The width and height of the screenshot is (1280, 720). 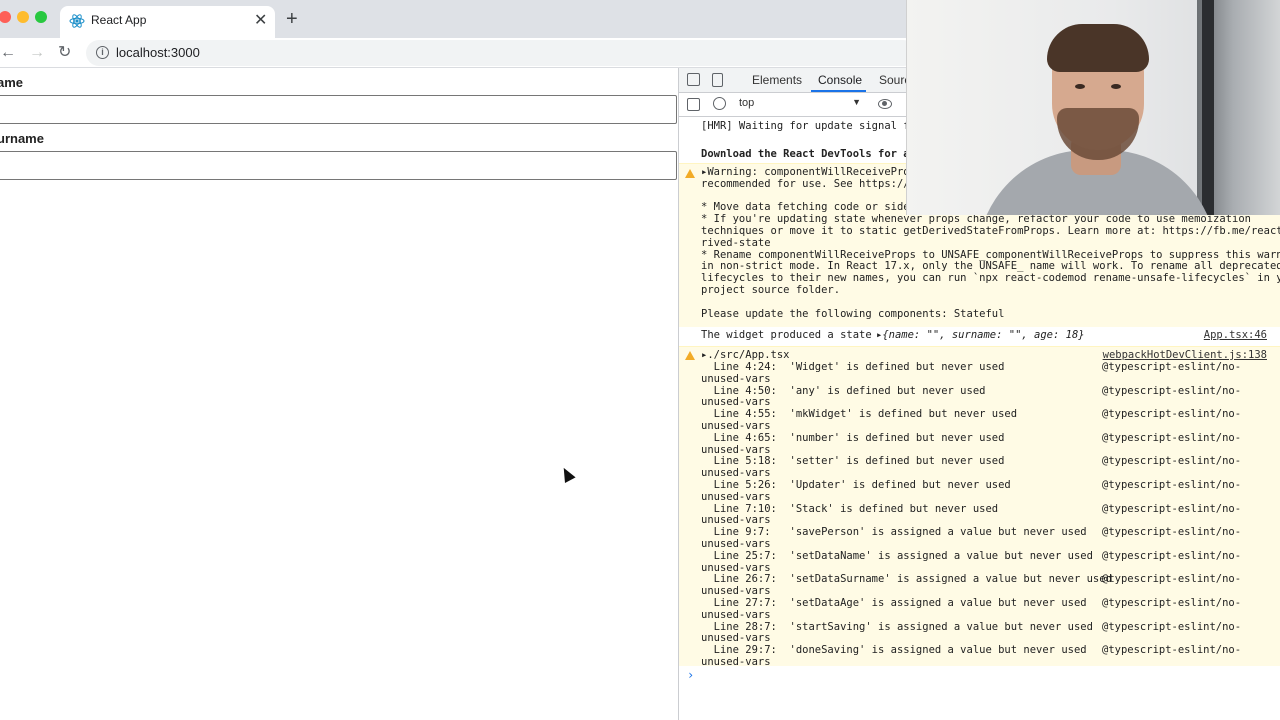 I want to click on name-label: ame, so click(x=12, y=82).